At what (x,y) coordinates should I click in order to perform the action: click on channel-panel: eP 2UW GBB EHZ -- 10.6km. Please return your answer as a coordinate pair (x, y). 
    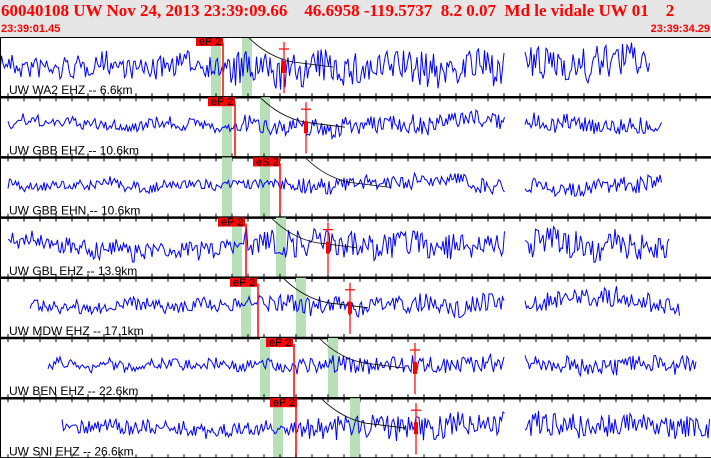
    Looking at the image, I should click on (355, 129).